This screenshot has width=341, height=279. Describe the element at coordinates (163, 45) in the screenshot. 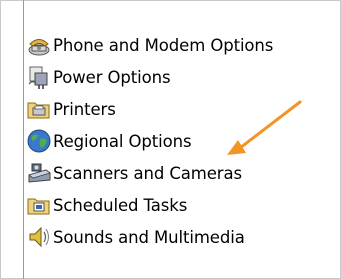

I see `list-item-label: Phone and Modem Options` at that location.